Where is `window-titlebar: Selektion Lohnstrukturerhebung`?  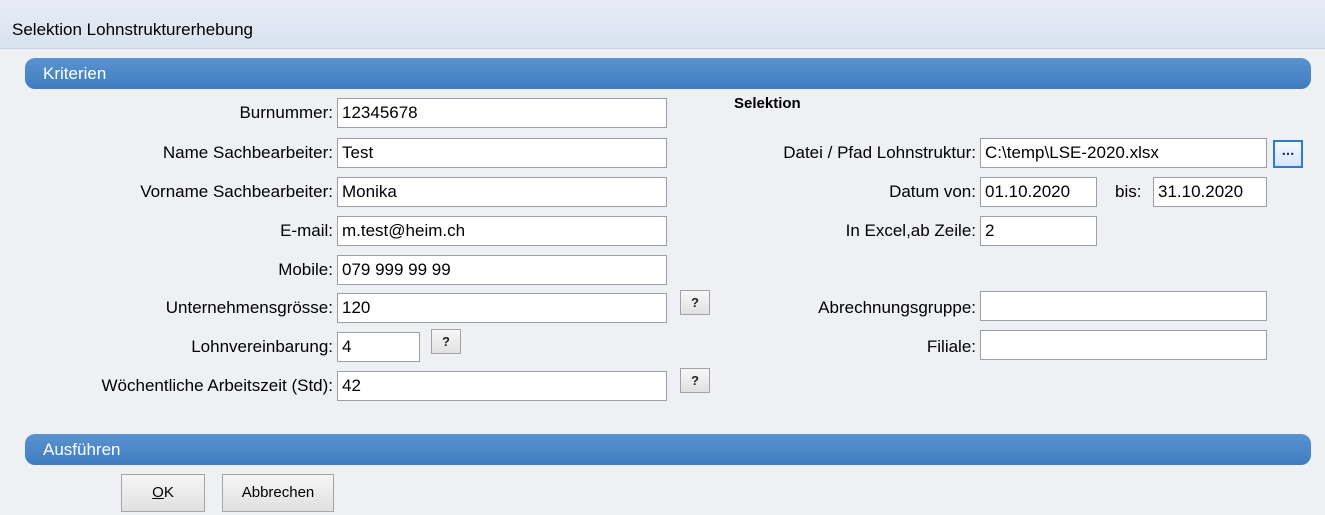 window-titlebar: Selektion Lohnstrukturerhebung is located at coordinates (662, 24).